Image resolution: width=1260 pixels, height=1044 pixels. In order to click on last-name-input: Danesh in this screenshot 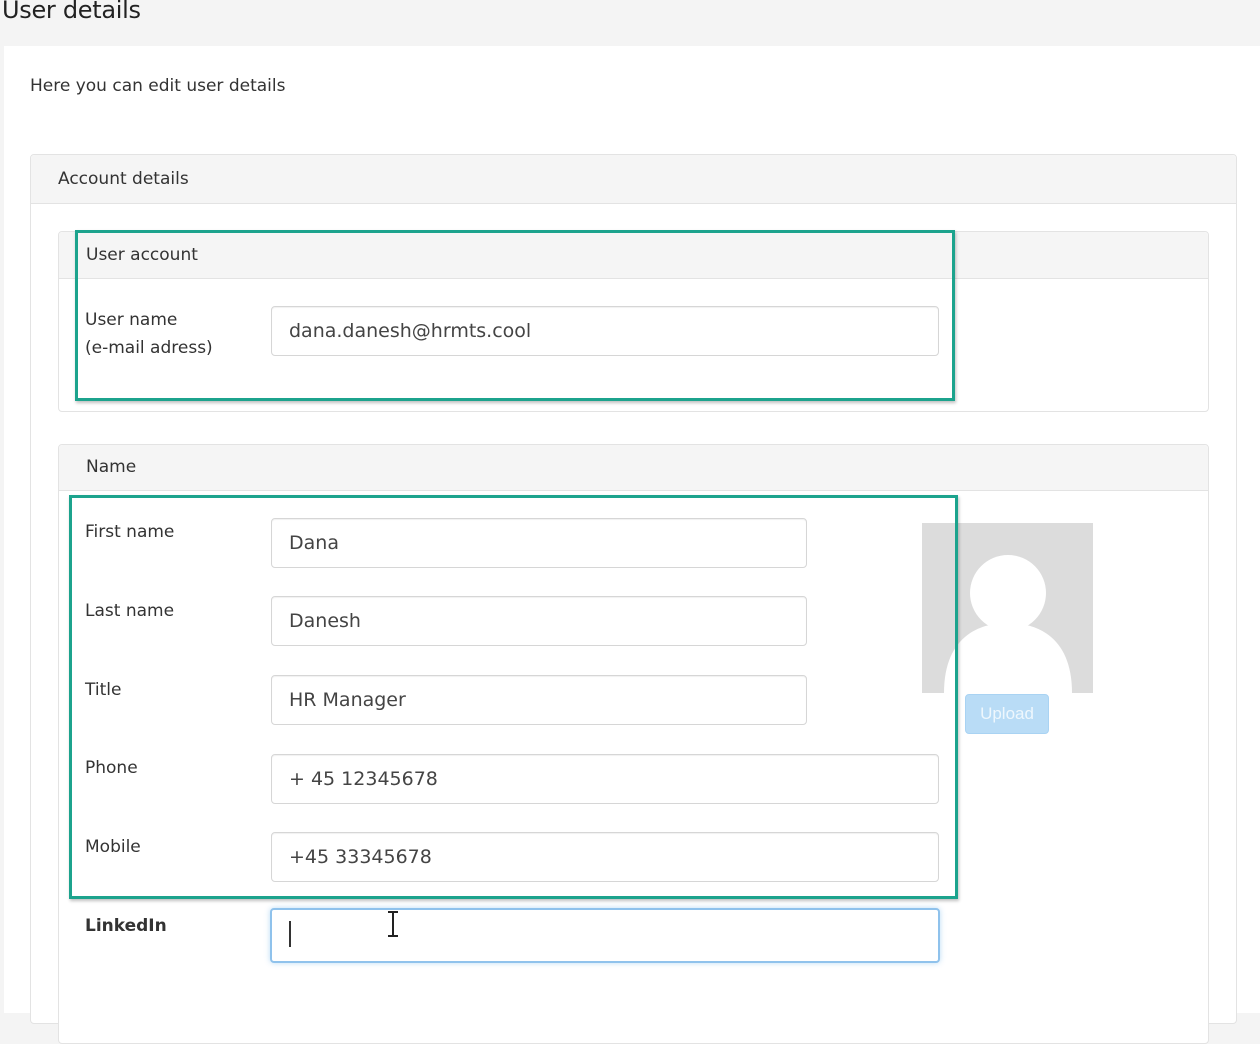, I will do `click(539, 621)`.